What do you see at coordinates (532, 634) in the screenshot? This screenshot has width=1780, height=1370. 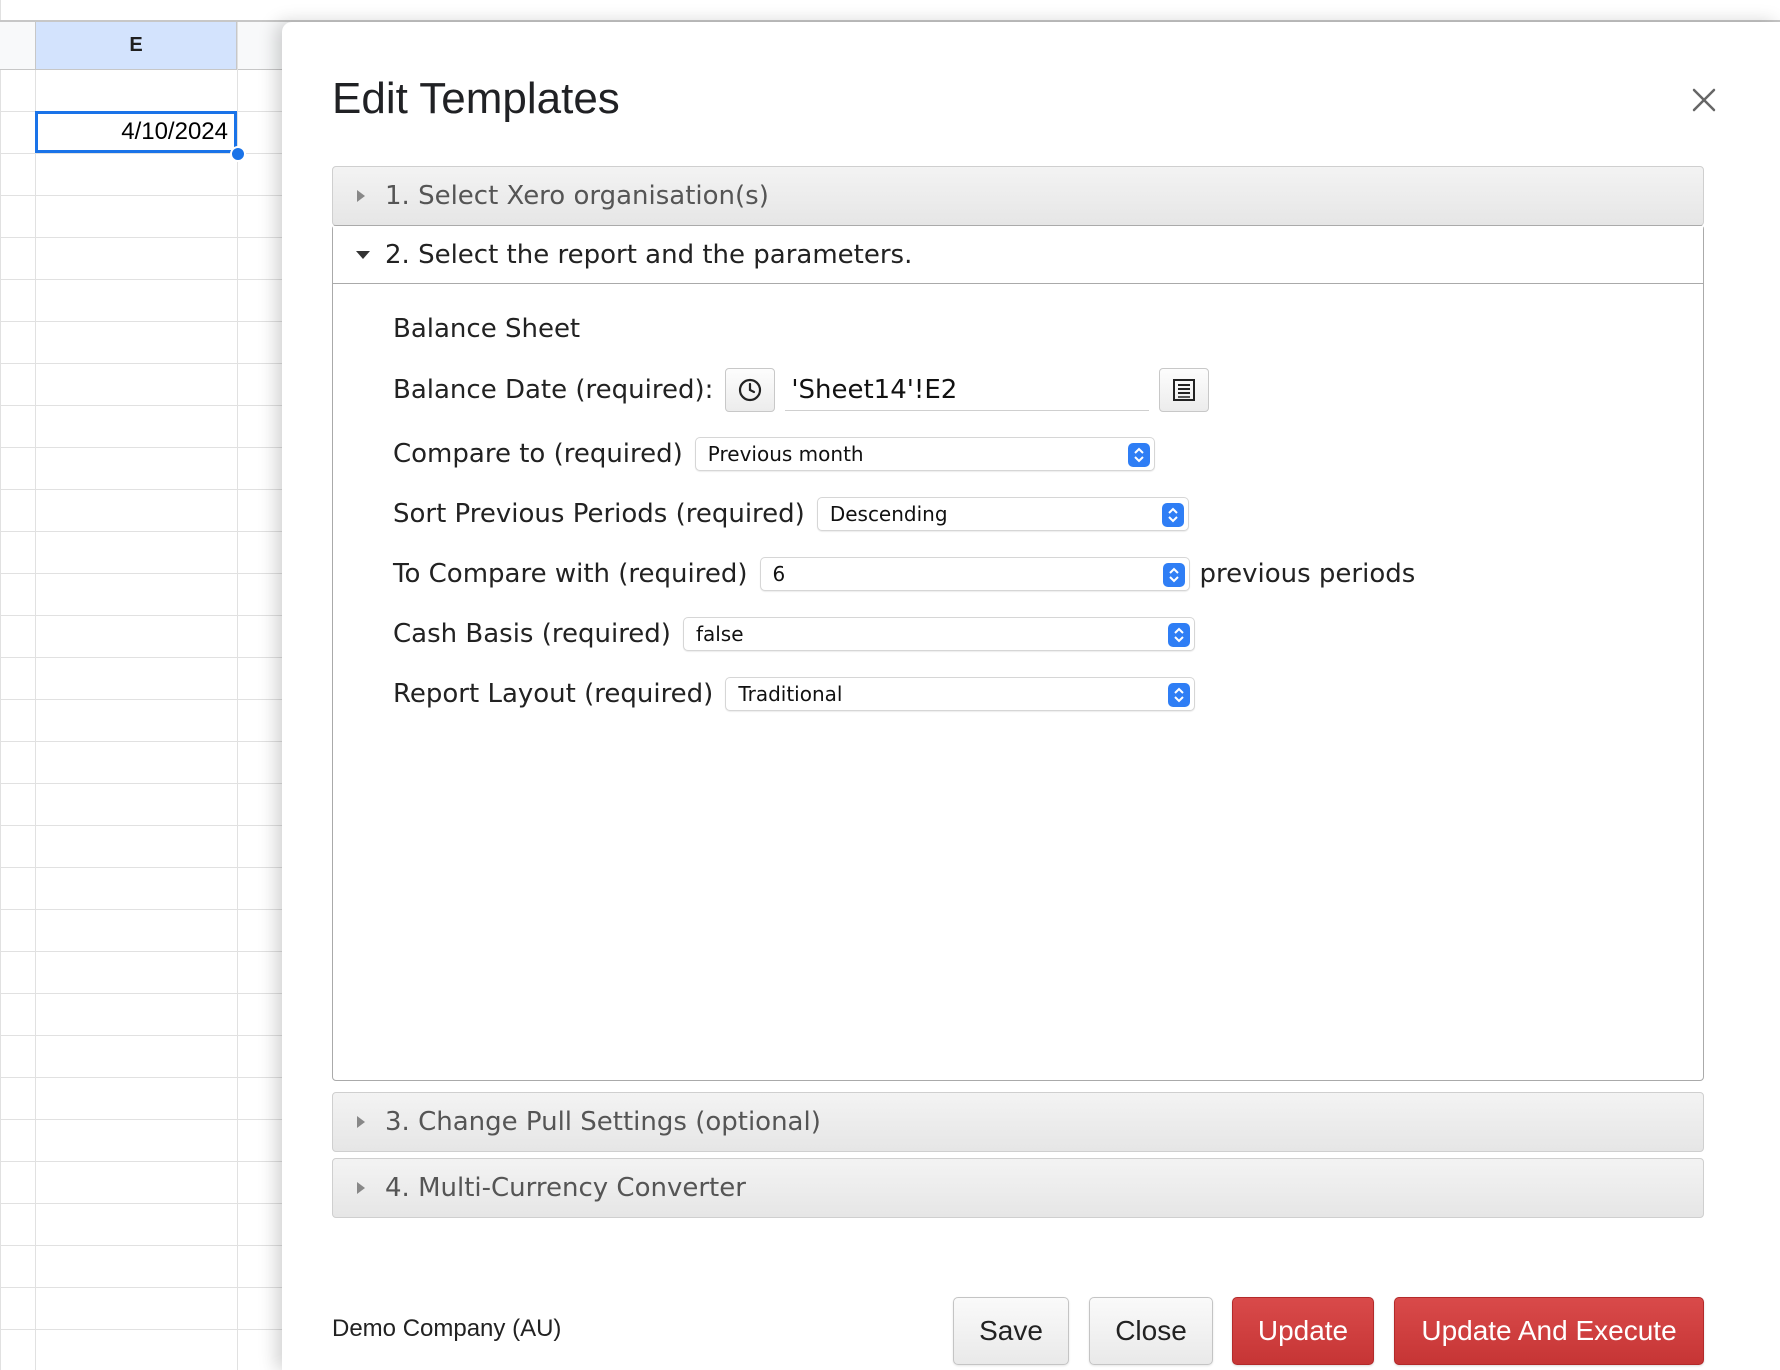 I see `cash-basis-label: Cash Basis (required)` at bounding box center [532, 634].